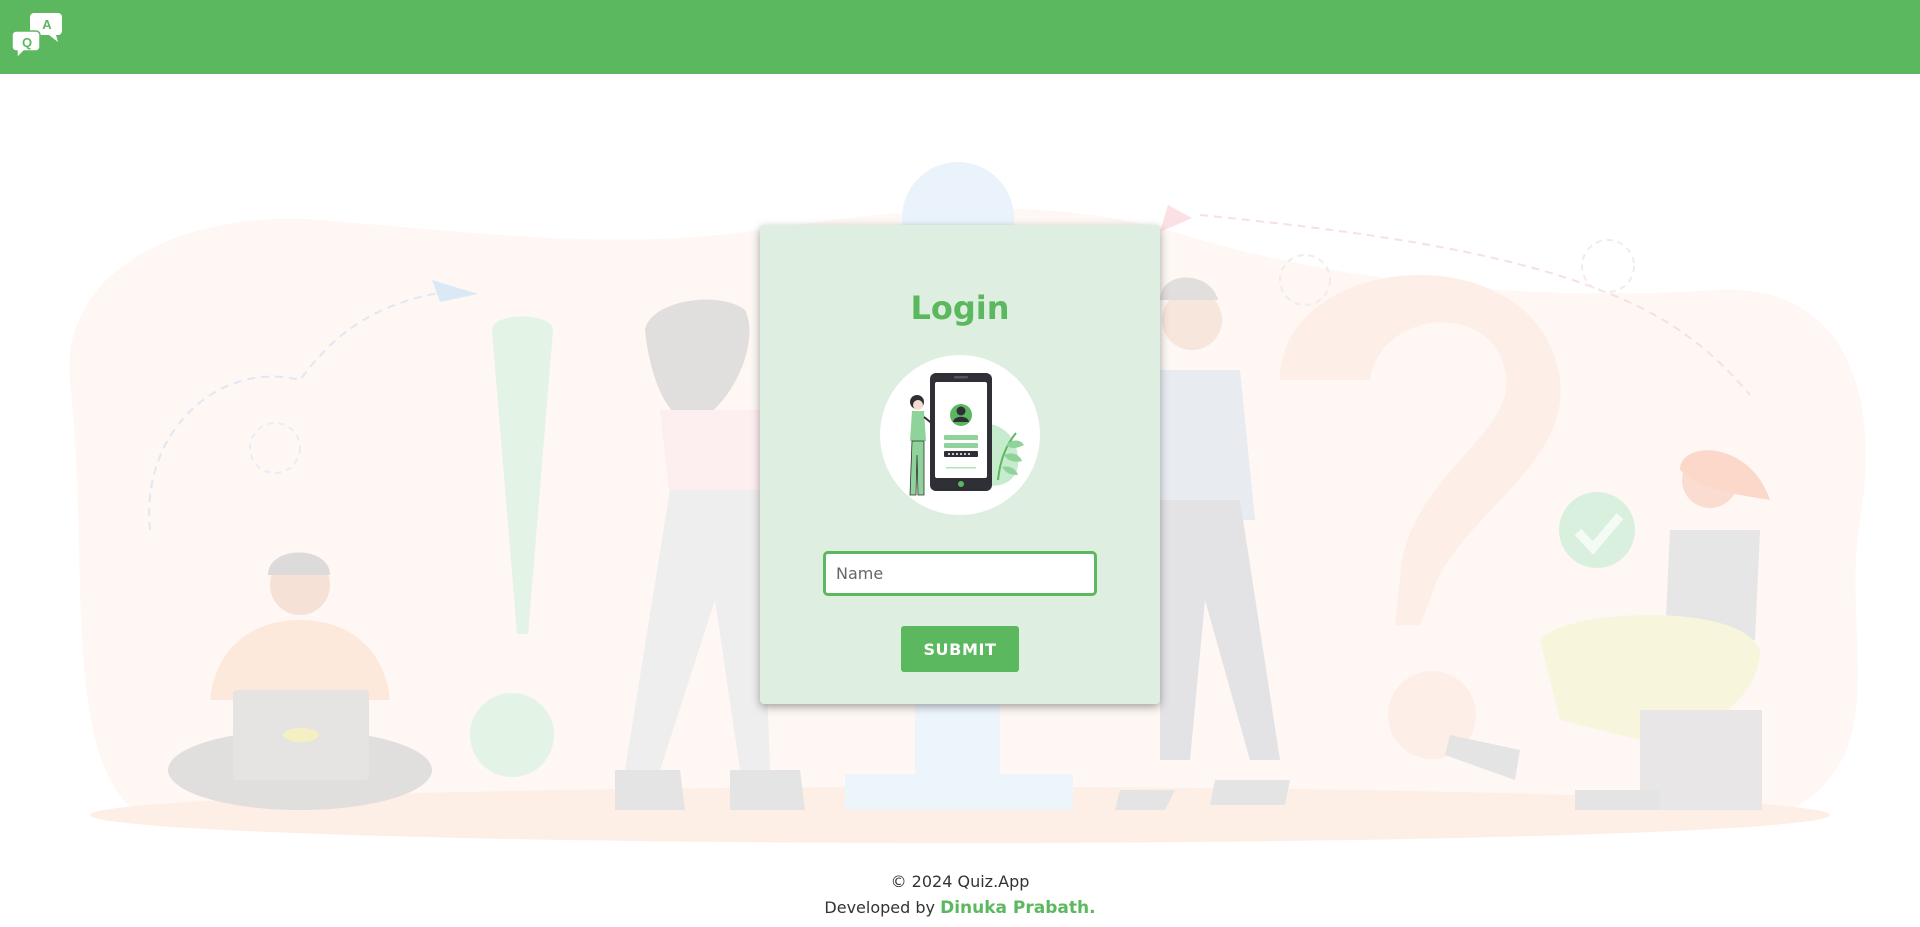 The height and width of the screenshot is (927, 1920). Describe the element at coordinates (27, 42) in the screenshot. I see `logo-q-letter: Q` at that location.